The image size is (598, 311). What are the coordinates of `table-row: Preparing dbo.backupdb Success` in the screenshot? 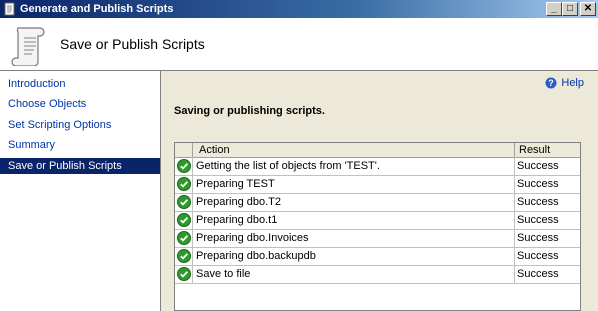 It's located at (377, 256).